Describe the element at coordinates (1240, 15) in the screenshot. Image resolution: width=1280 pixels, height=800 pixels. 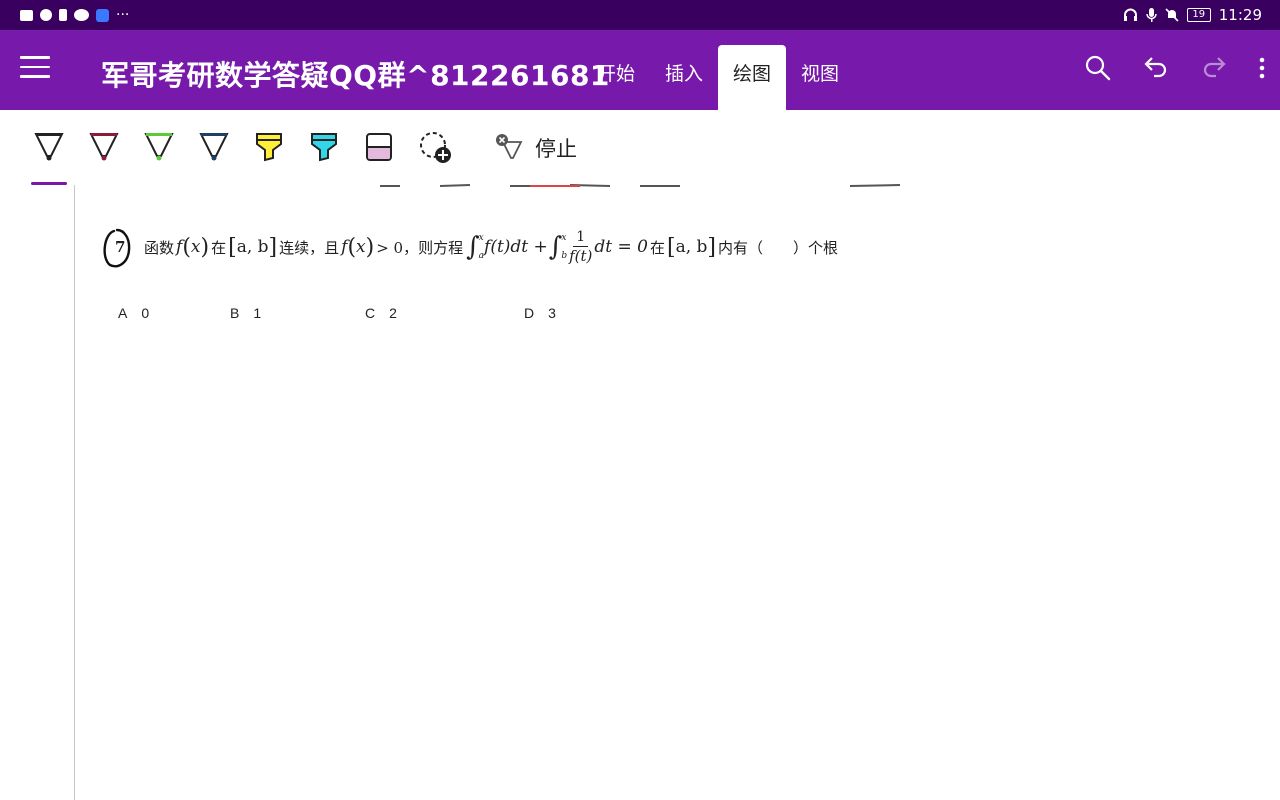
I see `status-time: 11:29` at that location.